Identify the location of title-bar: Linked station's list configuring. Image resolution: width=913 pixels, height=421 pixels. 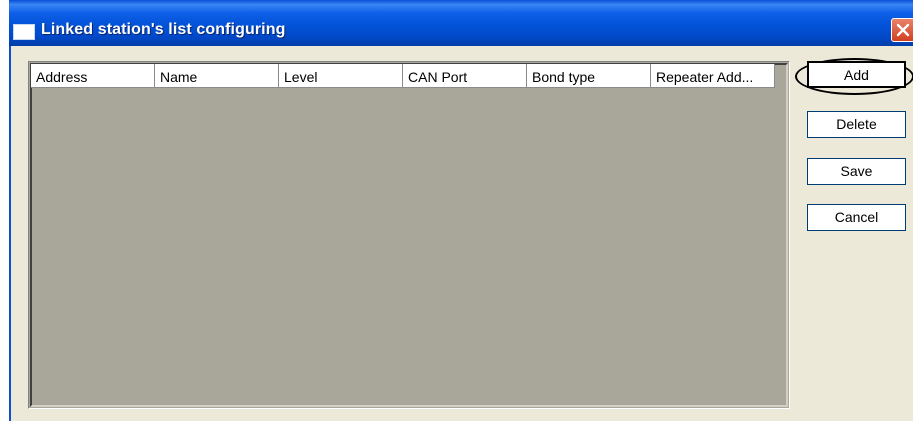
(456, 23).